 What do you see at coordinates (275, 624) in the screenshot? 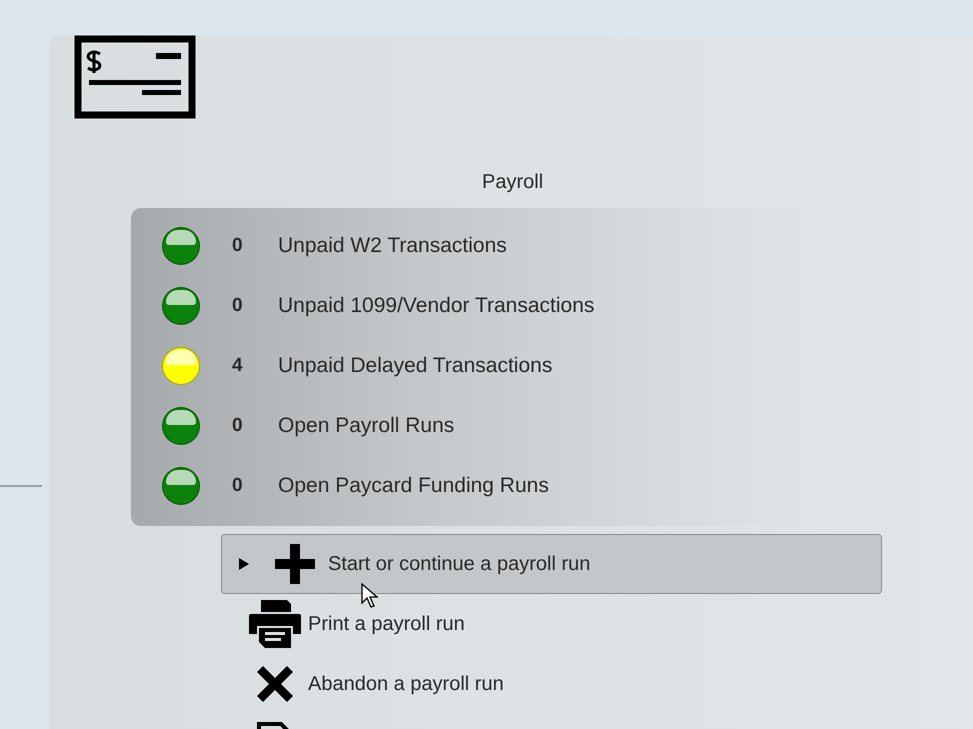
I see `printer-icon` at bounding box center [275, 624].